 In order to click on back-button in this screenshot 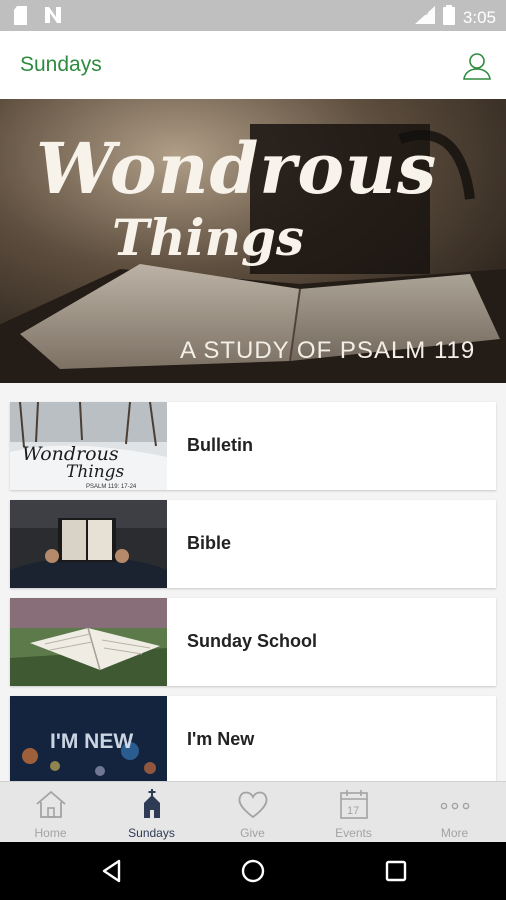, I will do `click(112, 871)`.